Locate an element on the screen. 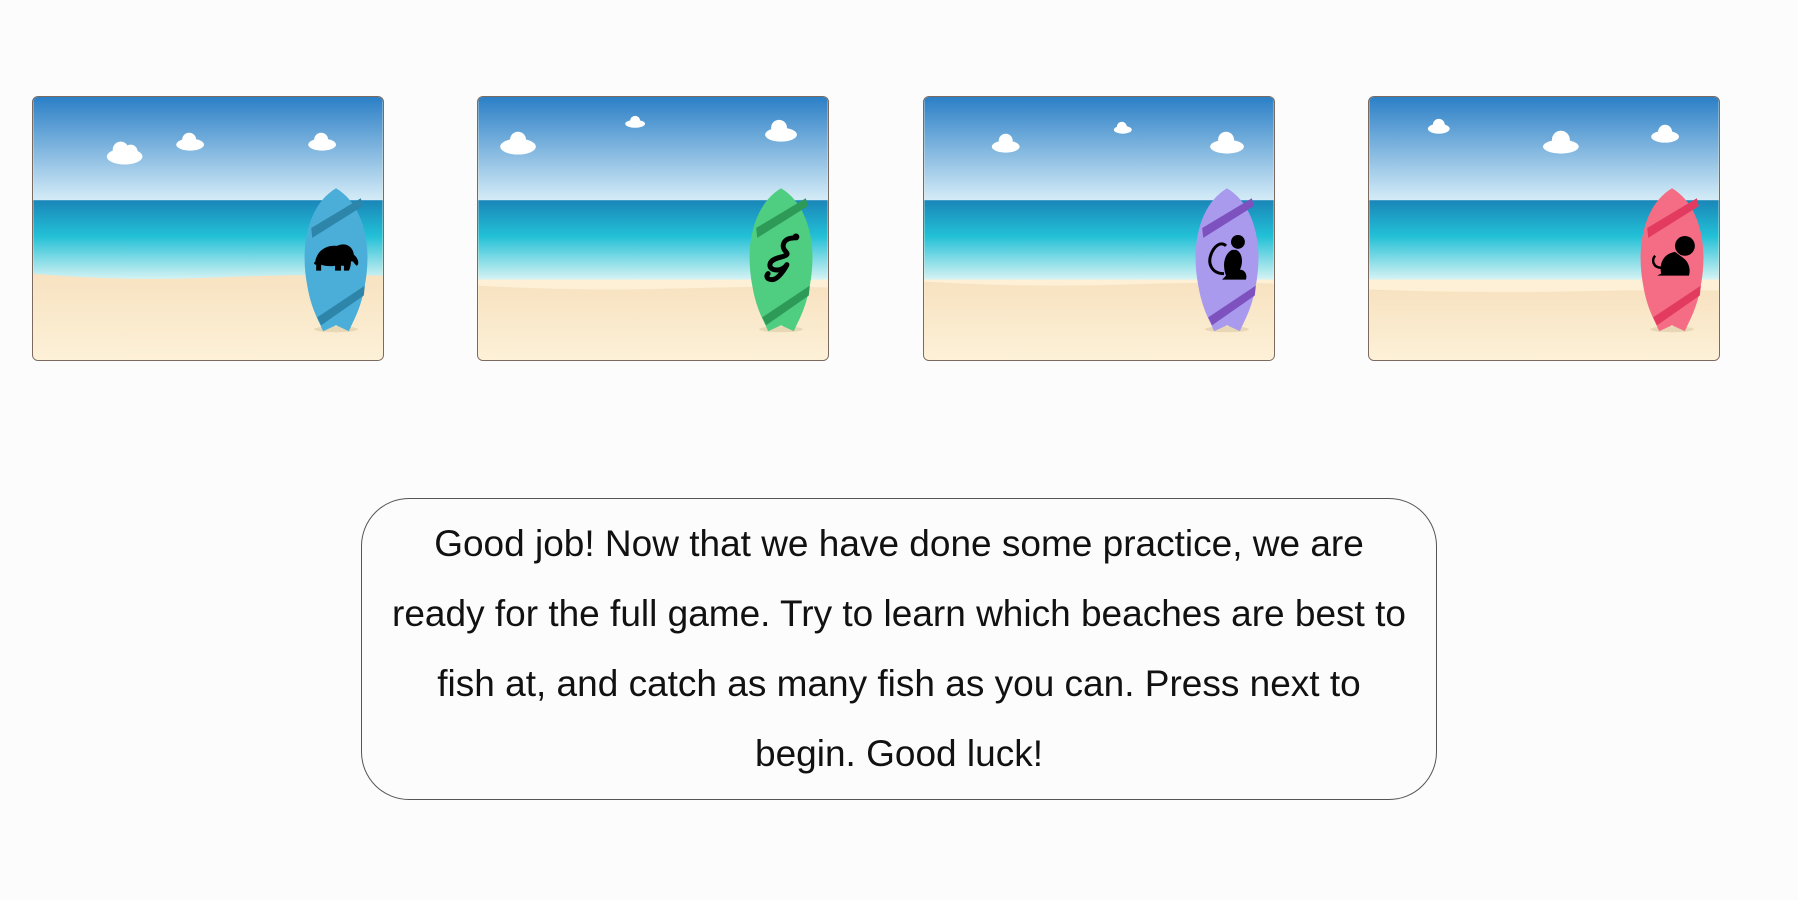 The height and width of the screenshot is (900, 1798). beach-option-monkey is located at coordinates (1099, 228).